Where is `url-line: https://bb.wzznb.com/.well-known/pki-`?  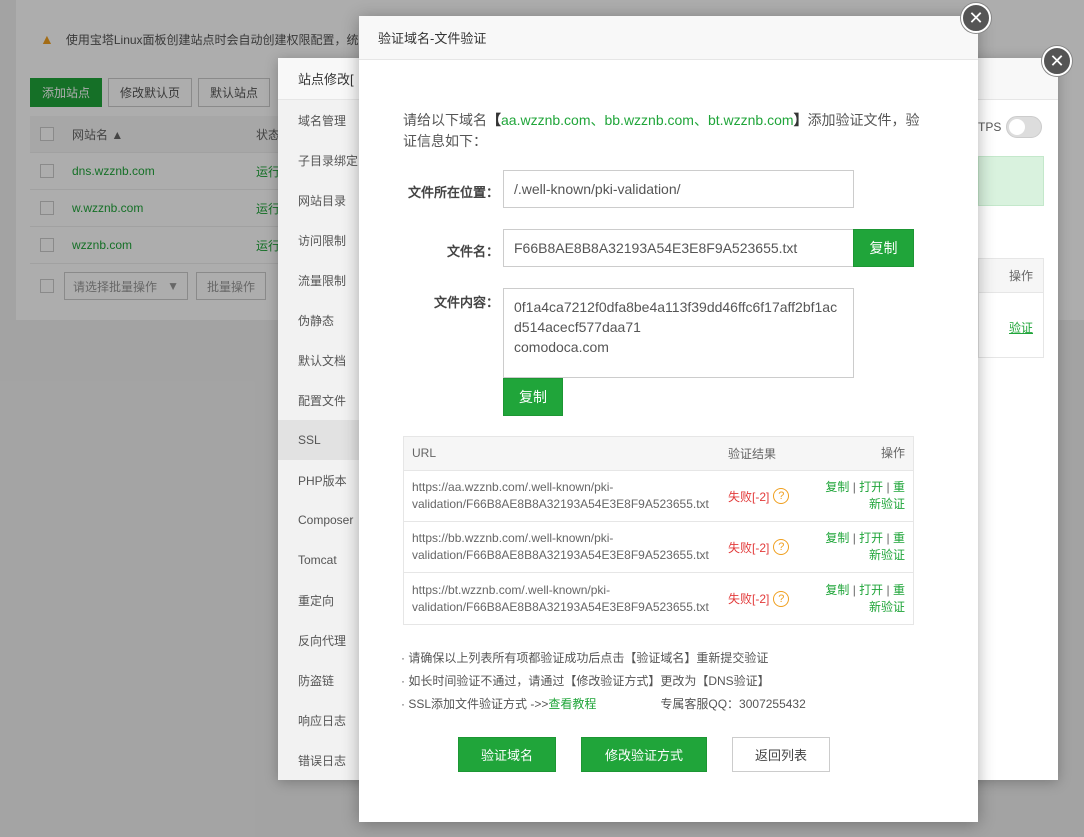
url-line: https://bb.wzznb.com/.well-known/pki- is located at coordinates (513, 538).